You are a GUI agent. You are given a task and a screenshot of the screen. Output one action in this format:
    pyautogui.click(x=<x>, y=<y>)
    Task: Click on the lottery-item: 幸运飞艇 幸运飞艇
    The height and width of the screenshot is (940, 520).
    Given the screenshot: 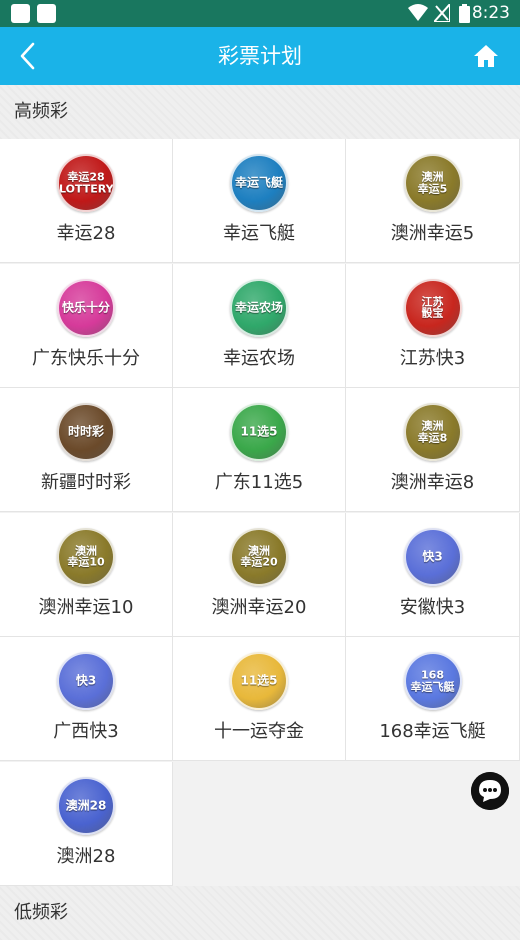 What is the action you would take?
    pyautogui.click(x=259, y=201)
    